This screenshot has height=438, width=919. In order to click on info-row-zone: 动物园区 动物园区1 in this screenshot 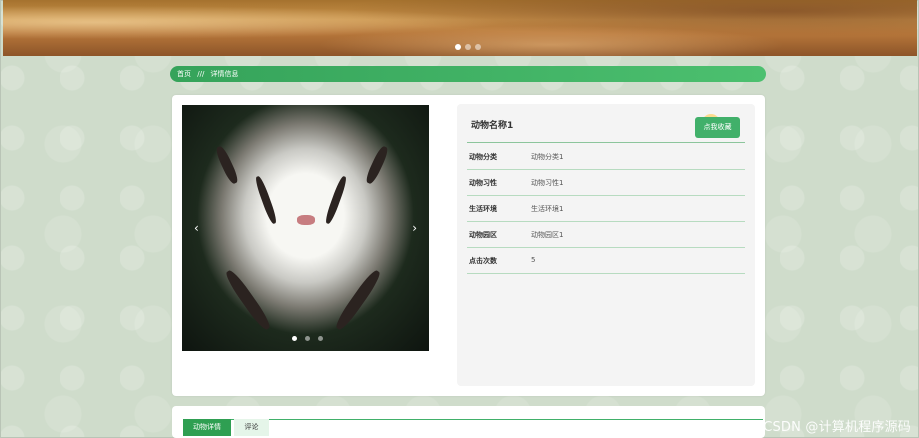, I will do `click(606, 234)`.